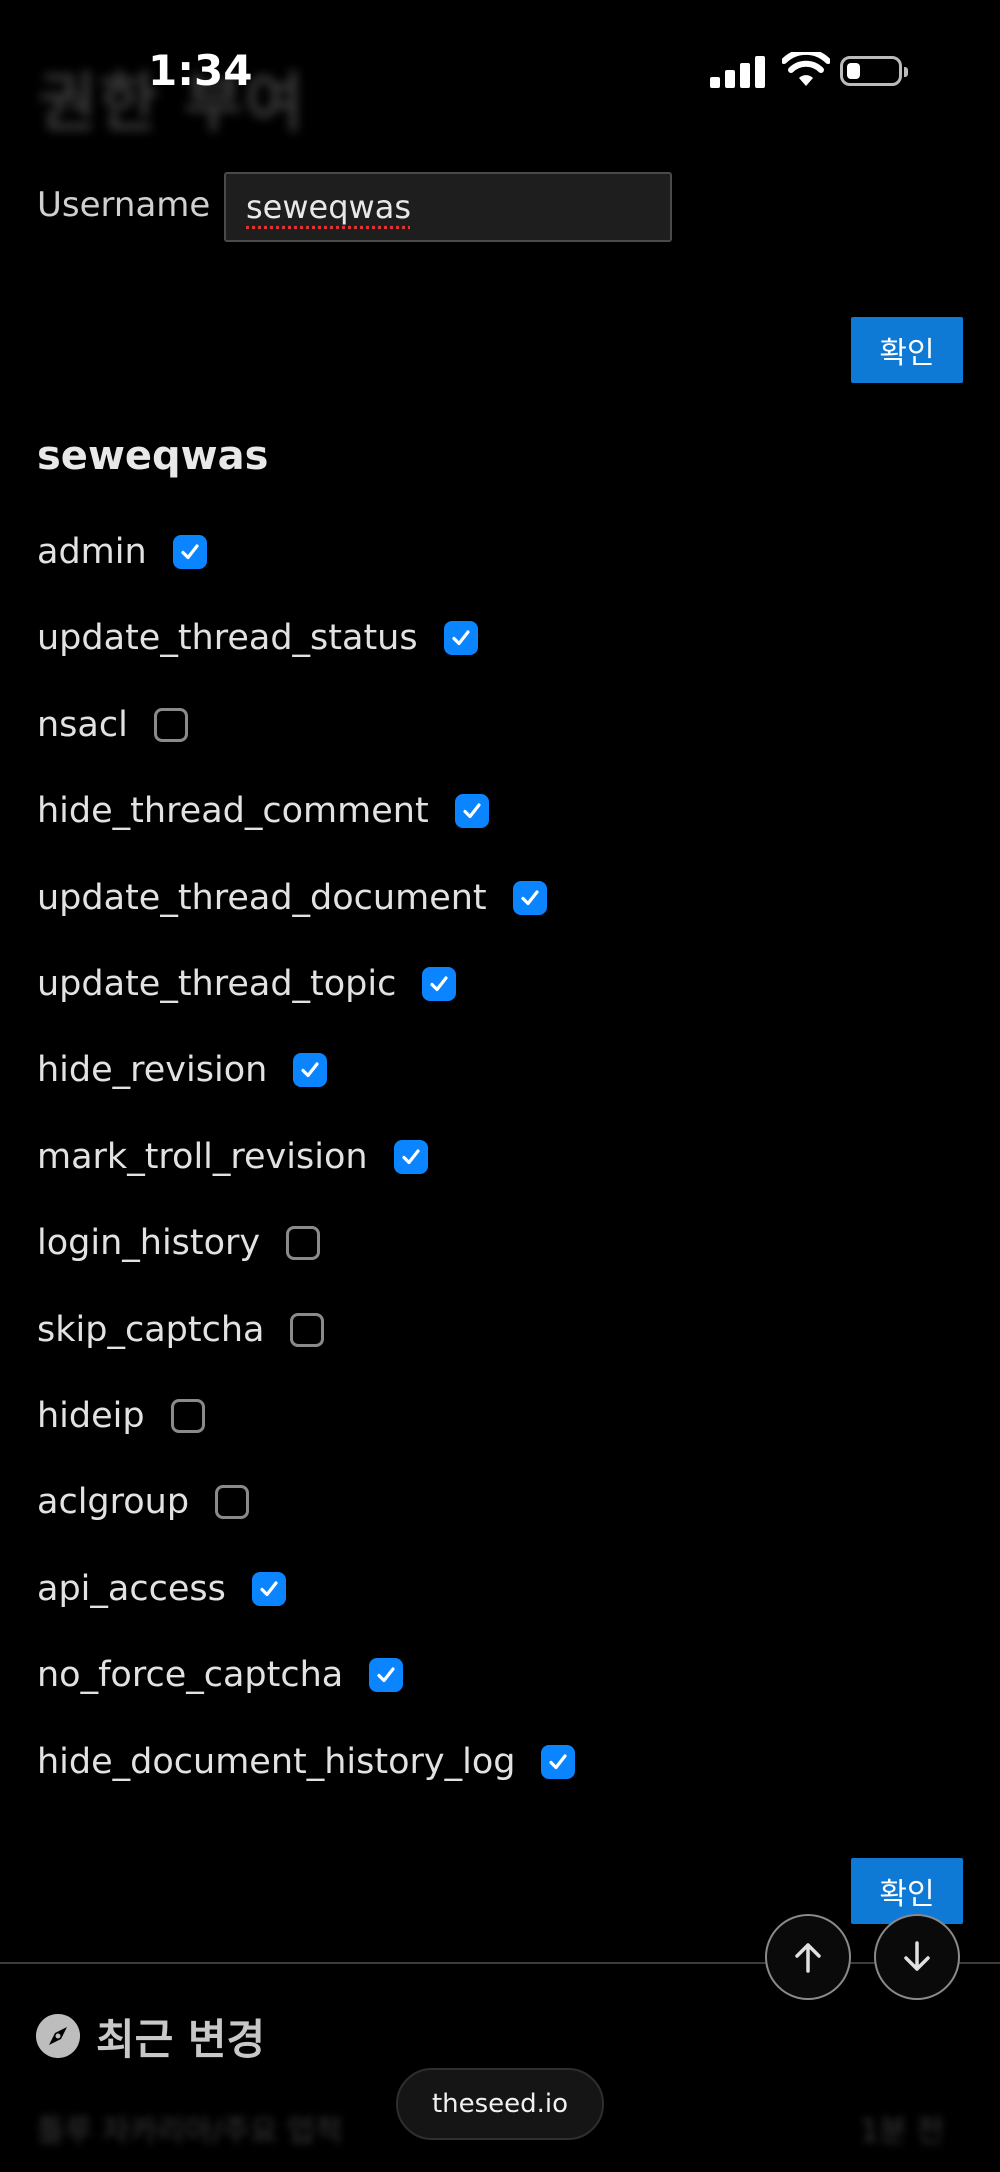 The width and height of the screenshot is (1000, 2172). I want to click on permission-label: skip_captcha, so click(151, 1329).